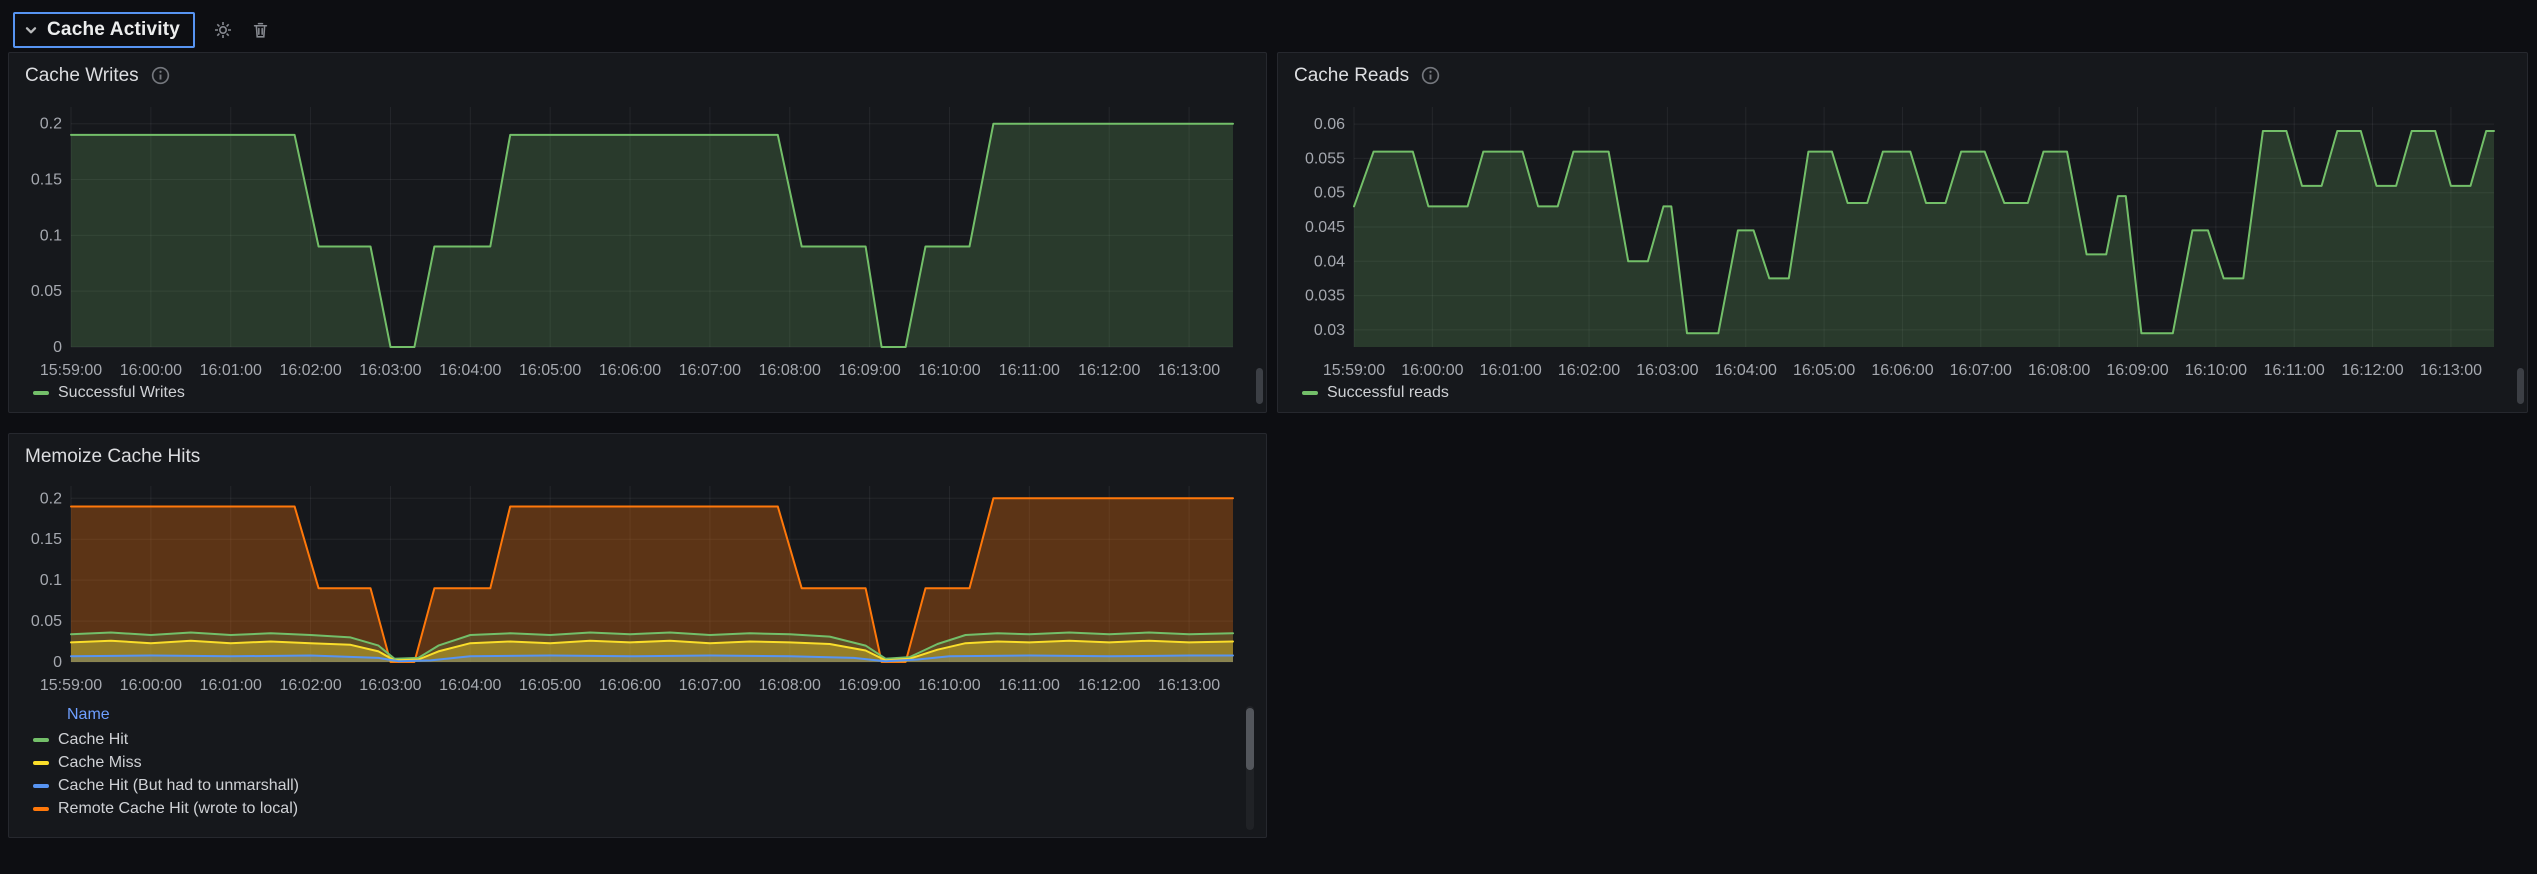 The height and width of the screenshot is (874, 2537). I want to click on legend-item: Cache Hit, so click(166, 740).